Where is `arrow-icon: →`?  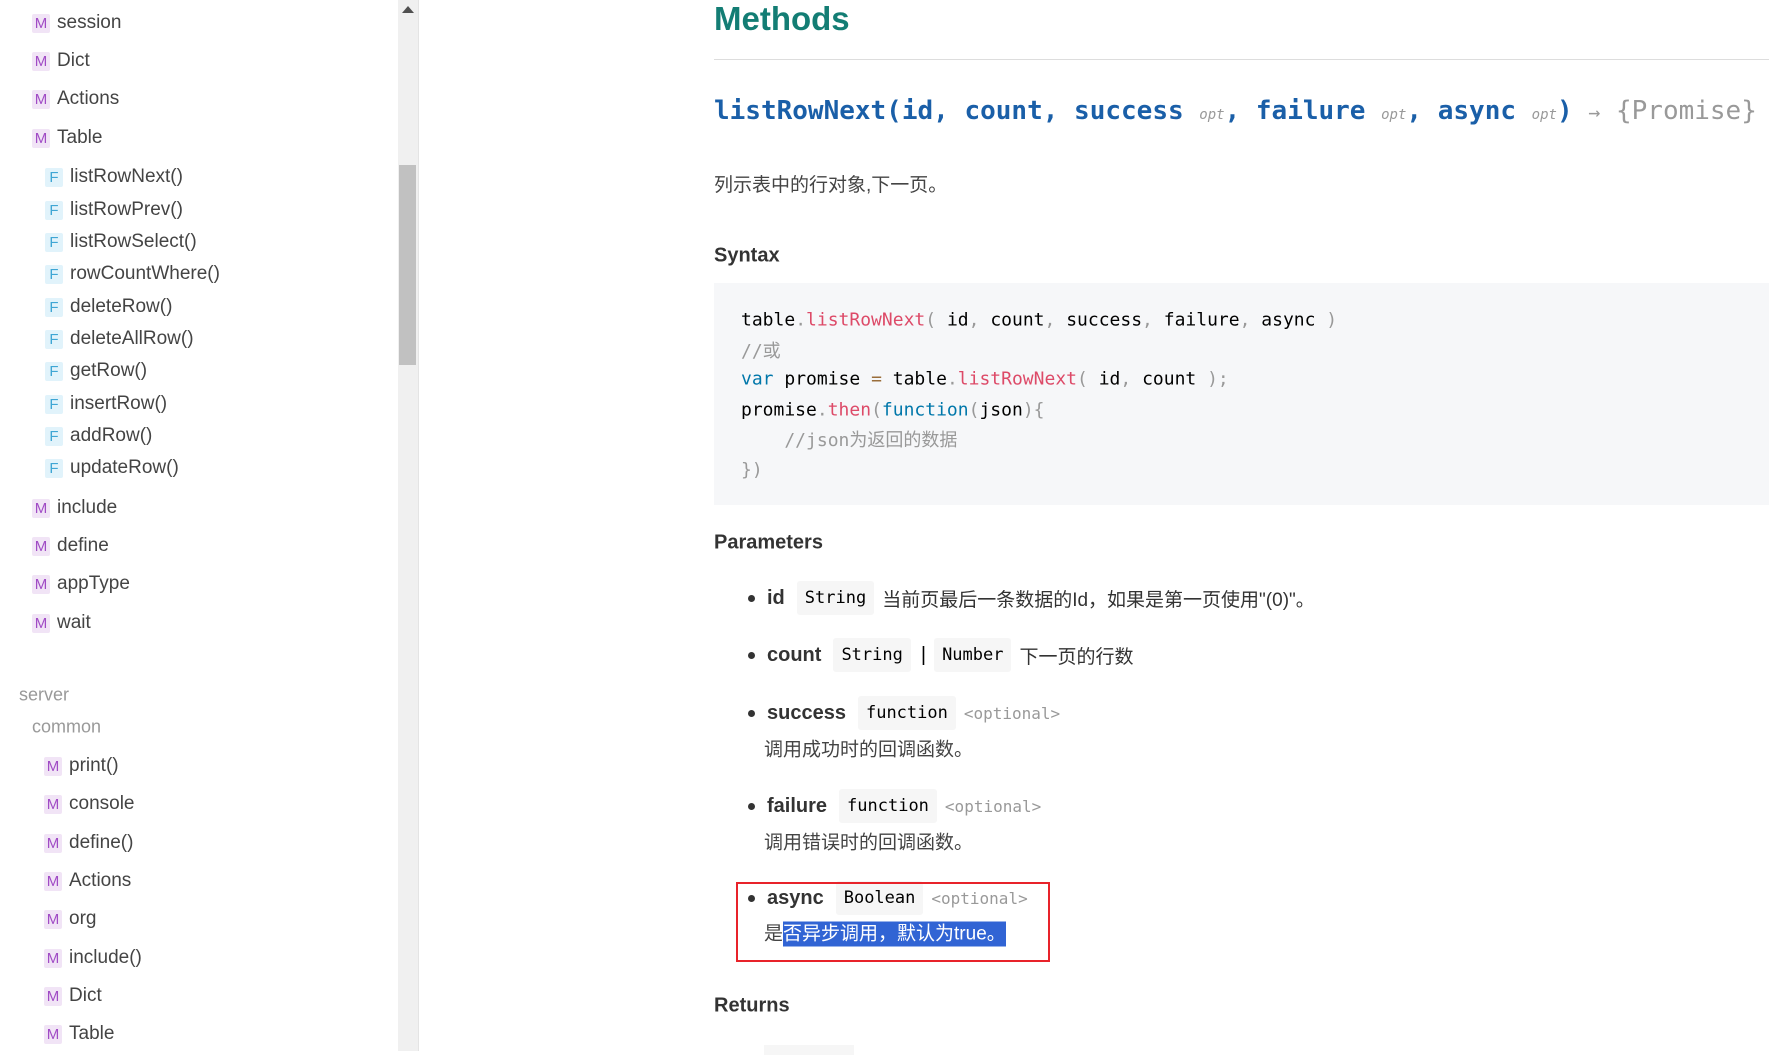
arrow-icon: → is located at coordinates (1594, 112).